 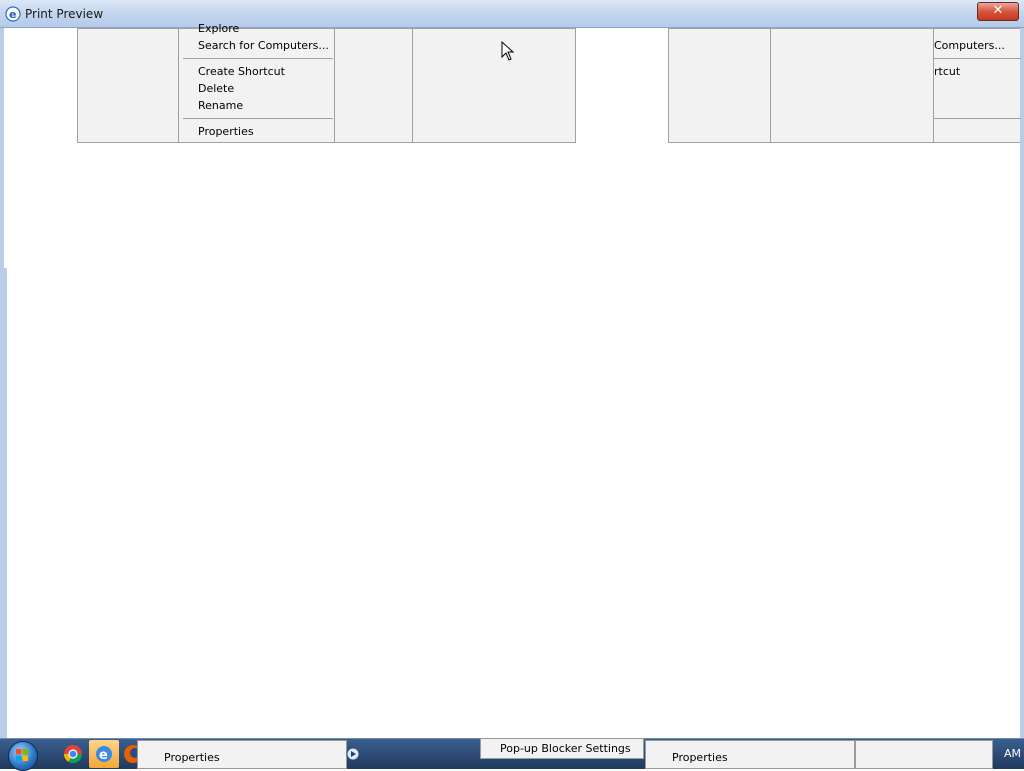 What do you see at coordinates (924, 754) in the screenshot?
I see `taskbar-popup-extra` at bounding box center [924, 754].